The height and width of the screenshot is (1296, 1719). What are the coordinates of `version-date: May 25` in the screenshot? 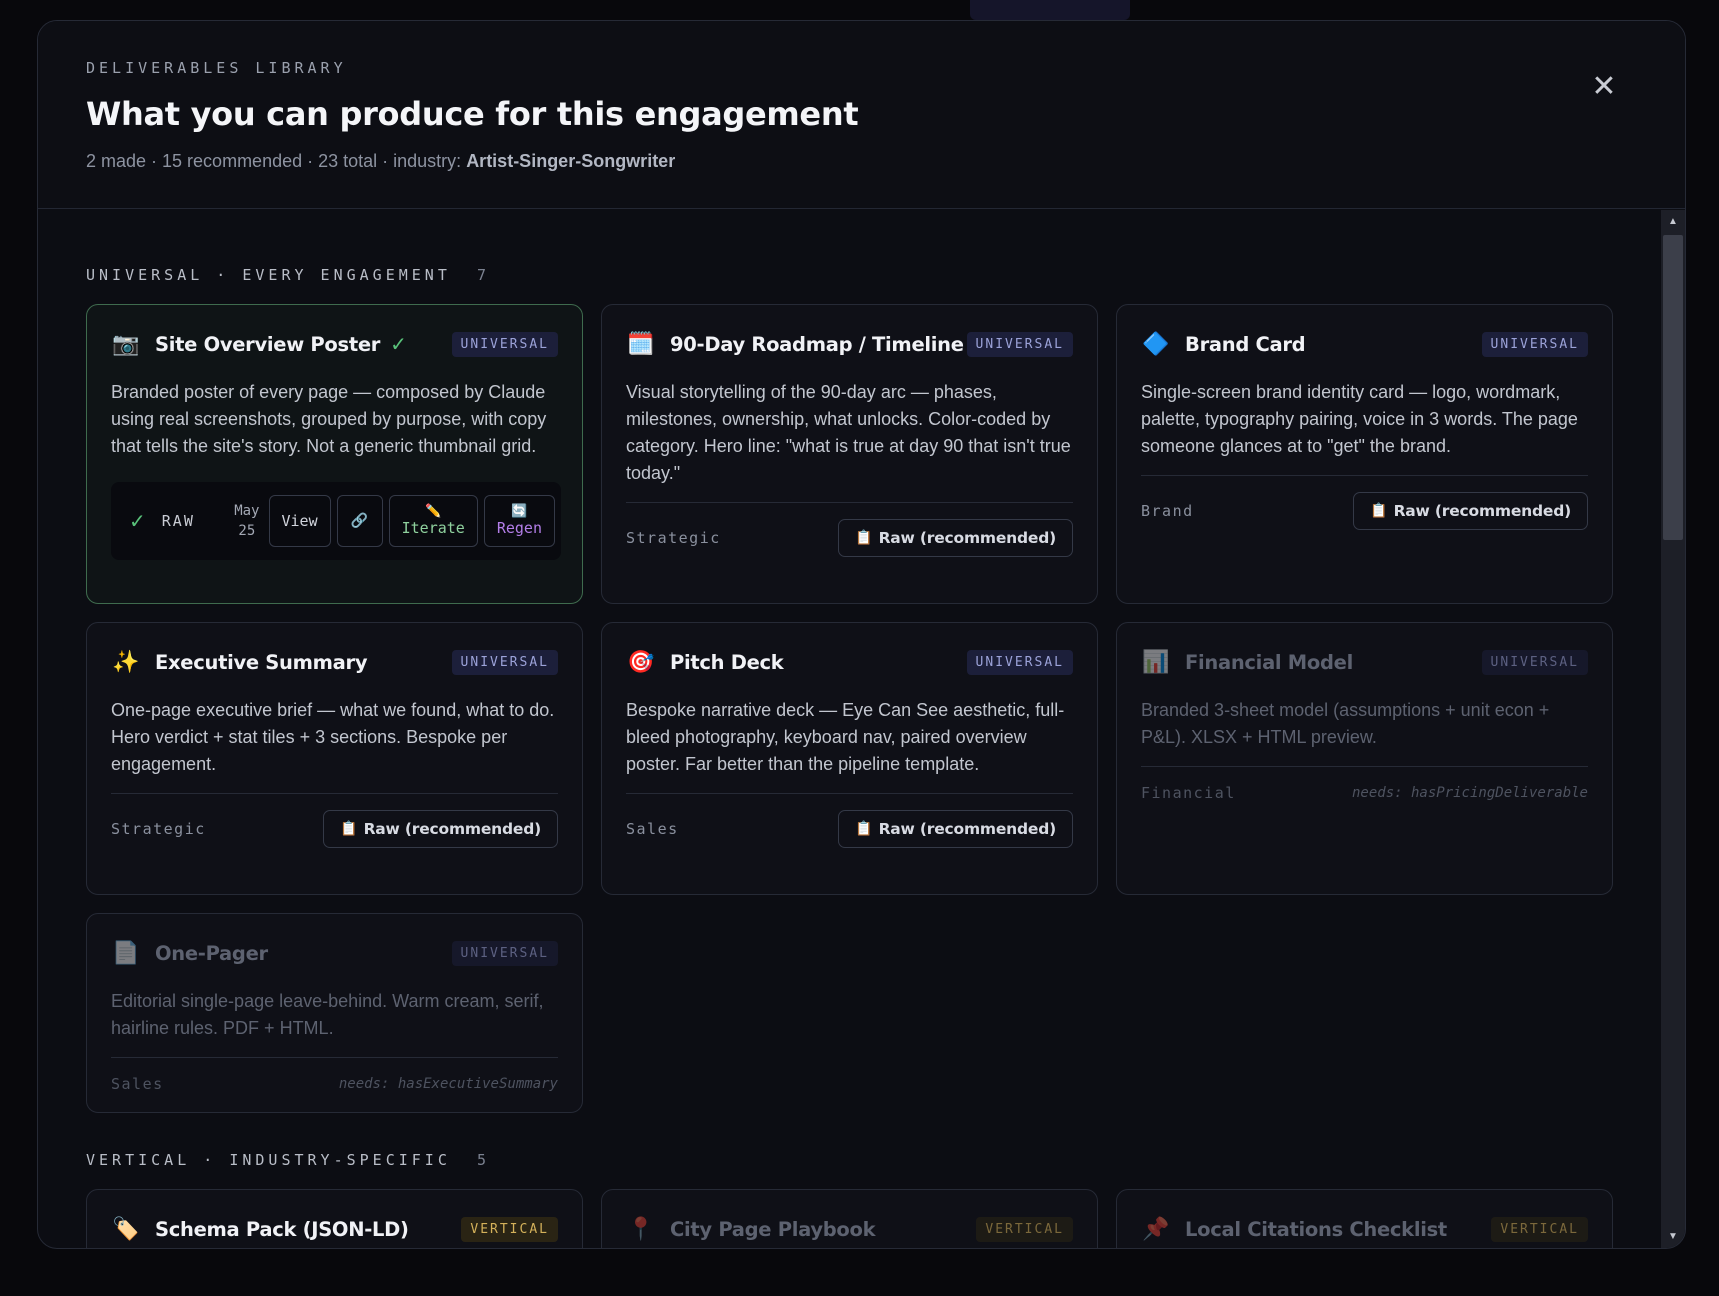 It's located at (247, 521).